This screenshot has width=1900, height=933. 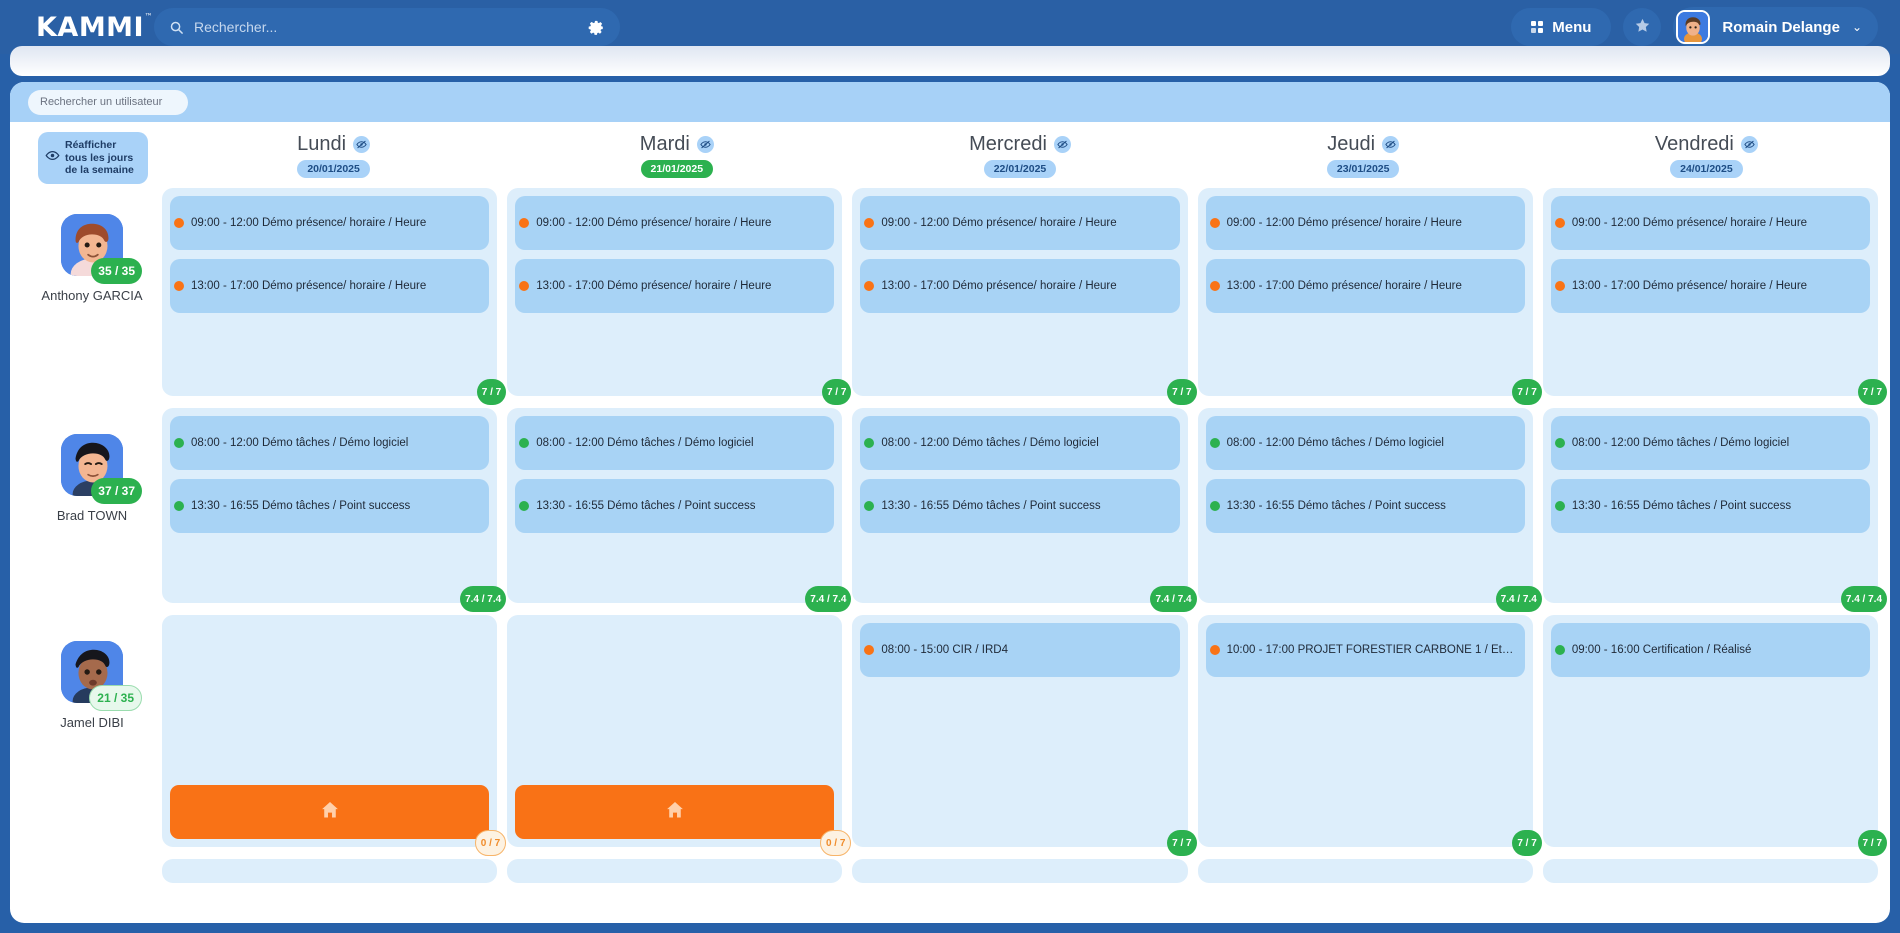 What do you see at coordinates (1363, 155) in the screenshot?
I see `day-column-header-jeudi: Jeudi 23/01/2025` at bounding box center [1363, 155].